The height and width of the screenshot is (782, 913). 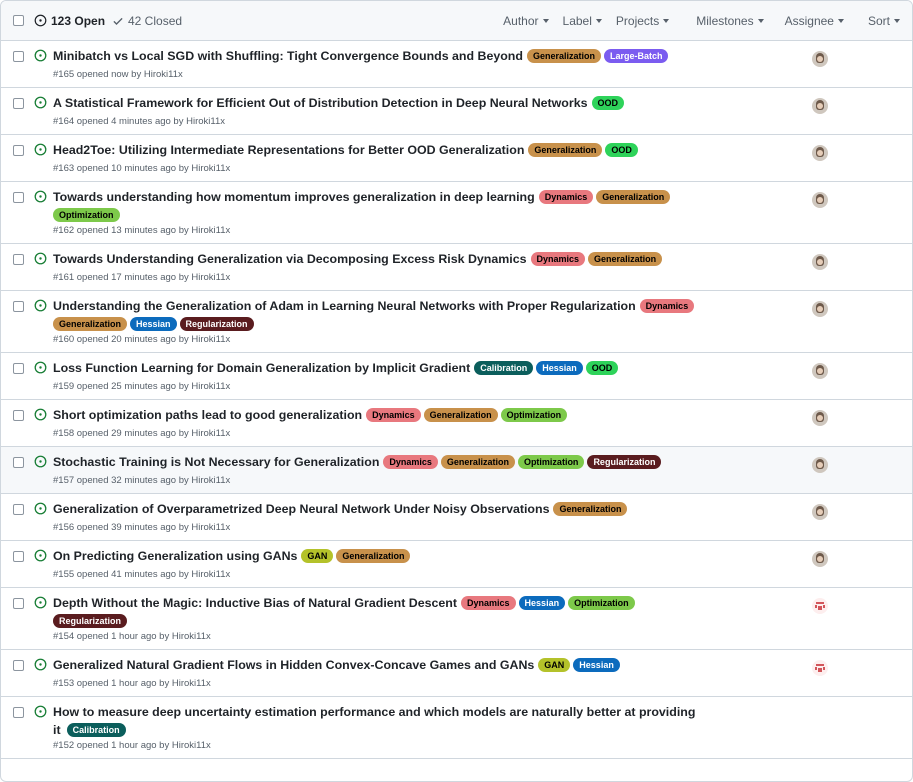 I want to click on author-filter: Author, so click(x=526, y=21).